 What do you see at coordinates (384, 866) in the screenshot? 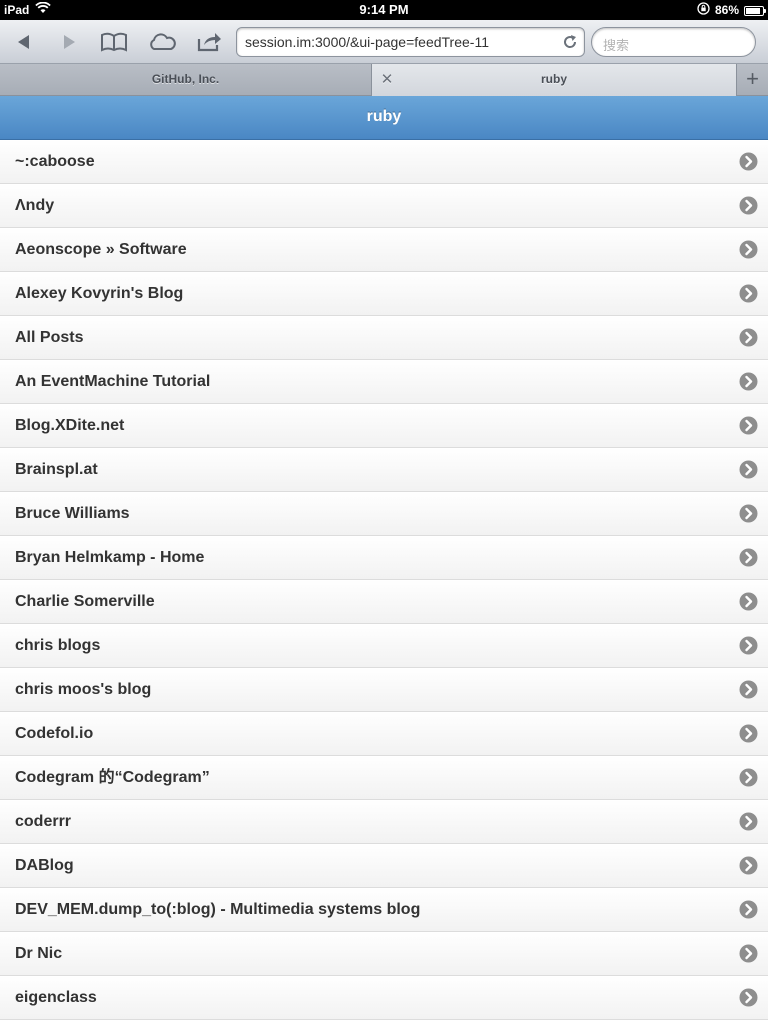
I see `list-item: DABlog` at bounding box center [384, 866].